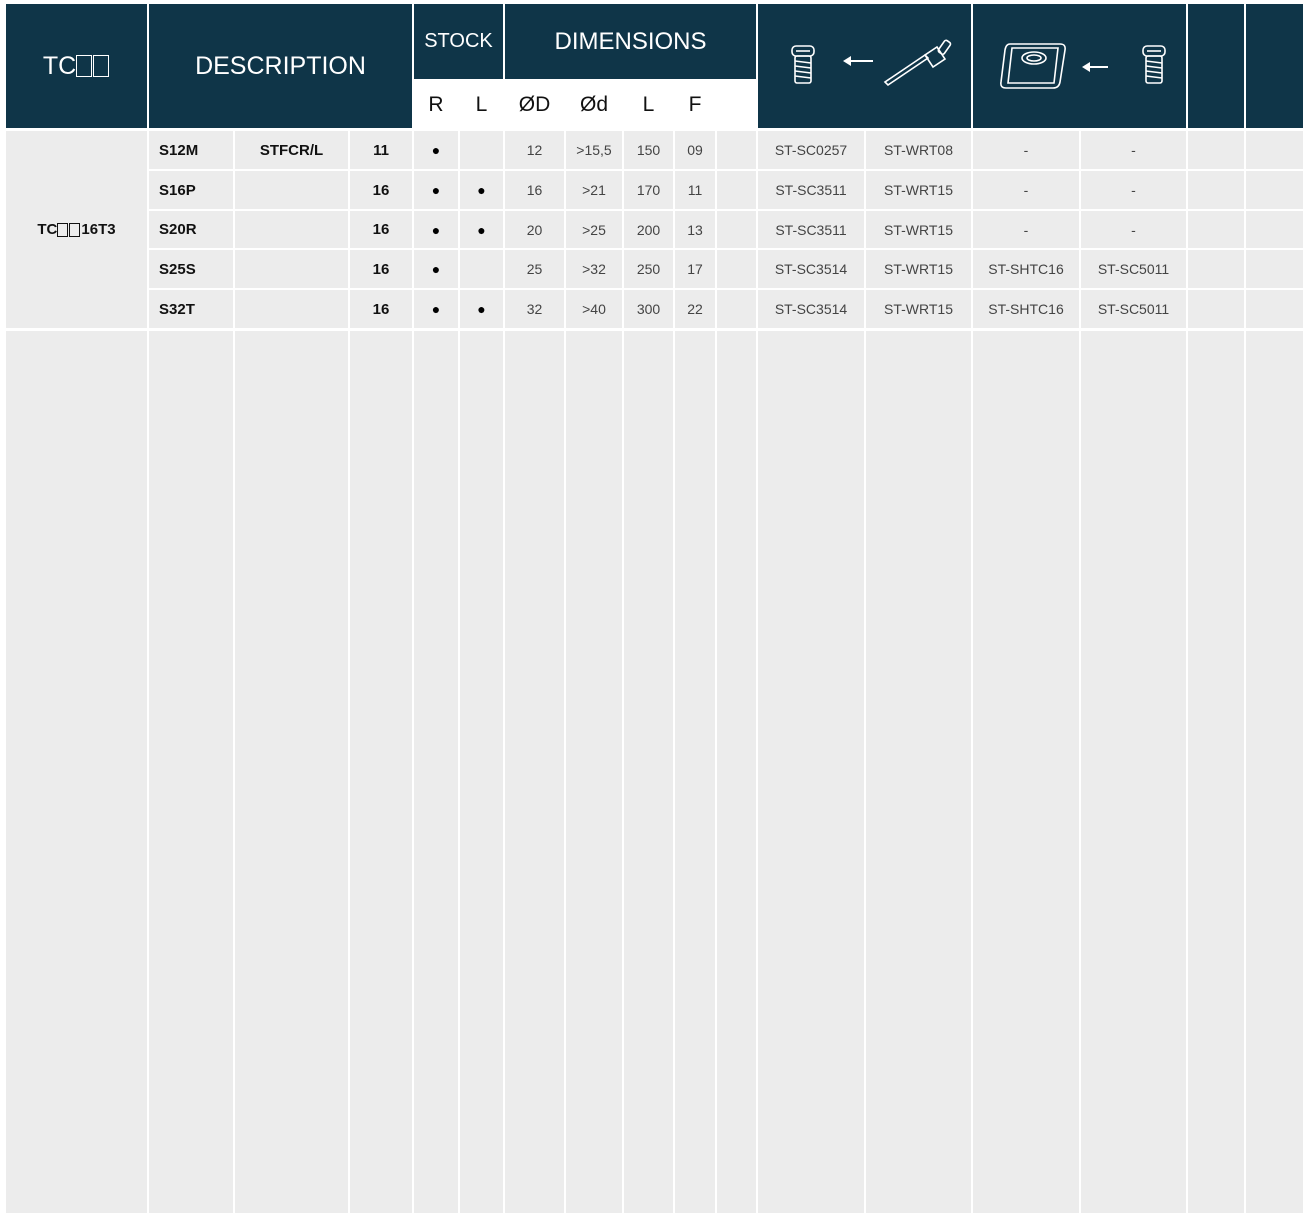 The height and width of the screenshot is (1213, 1303). I want to click on cell-f: 17, so click(695, 269).